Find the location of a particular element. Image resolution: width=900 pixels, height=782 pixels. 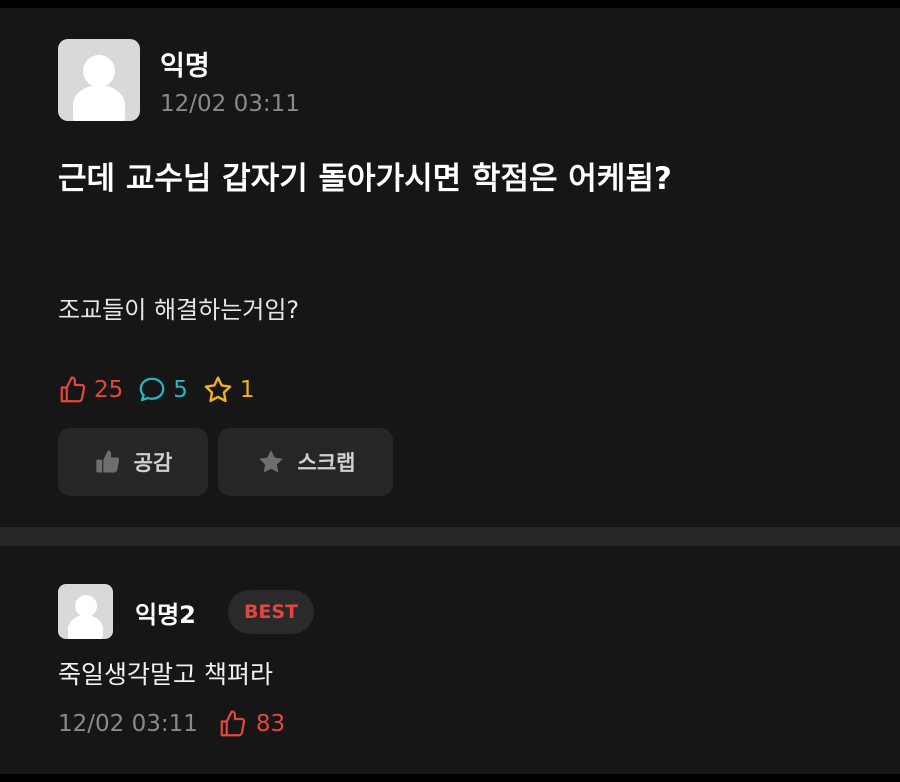

like-count: 25 is located at coordinates (109, 390).